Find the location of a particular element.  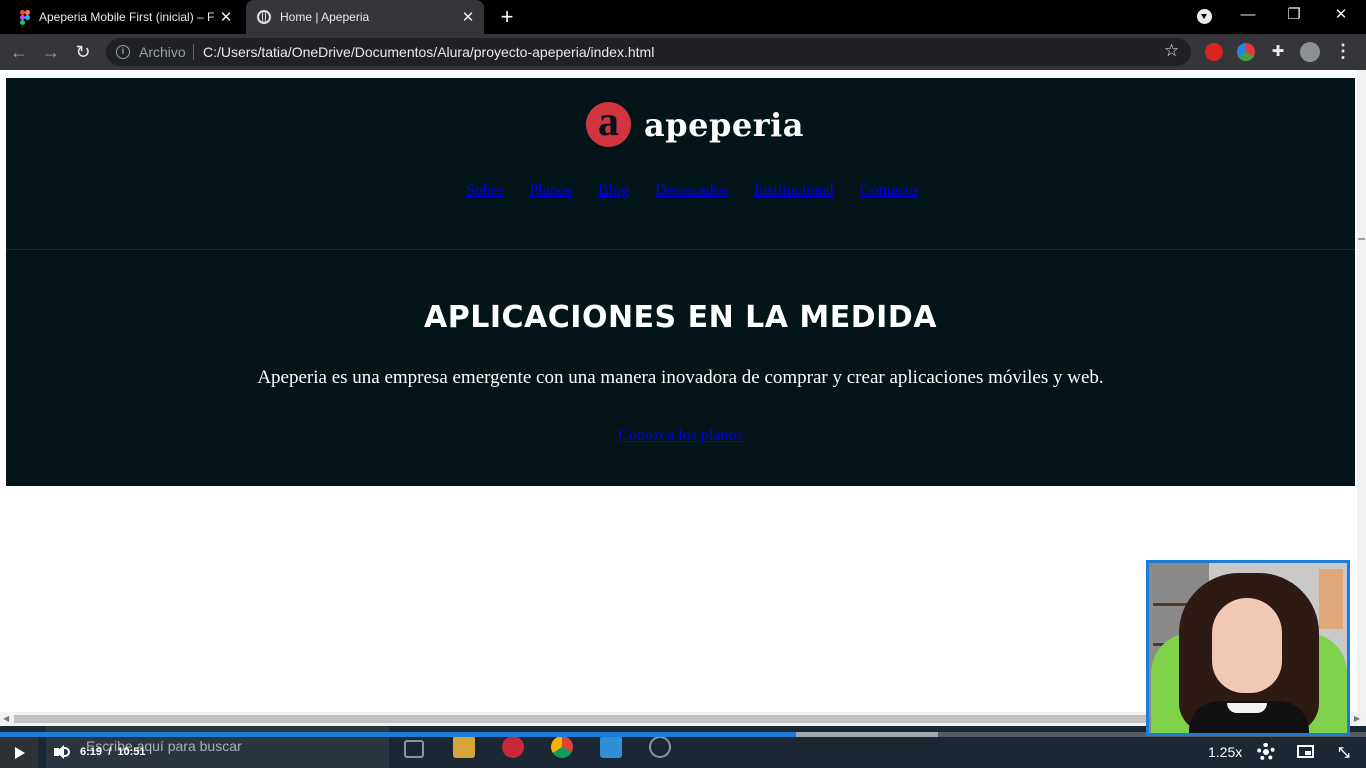

bookmark-star-icon: ☆ is located at coordinates (1171, 51).